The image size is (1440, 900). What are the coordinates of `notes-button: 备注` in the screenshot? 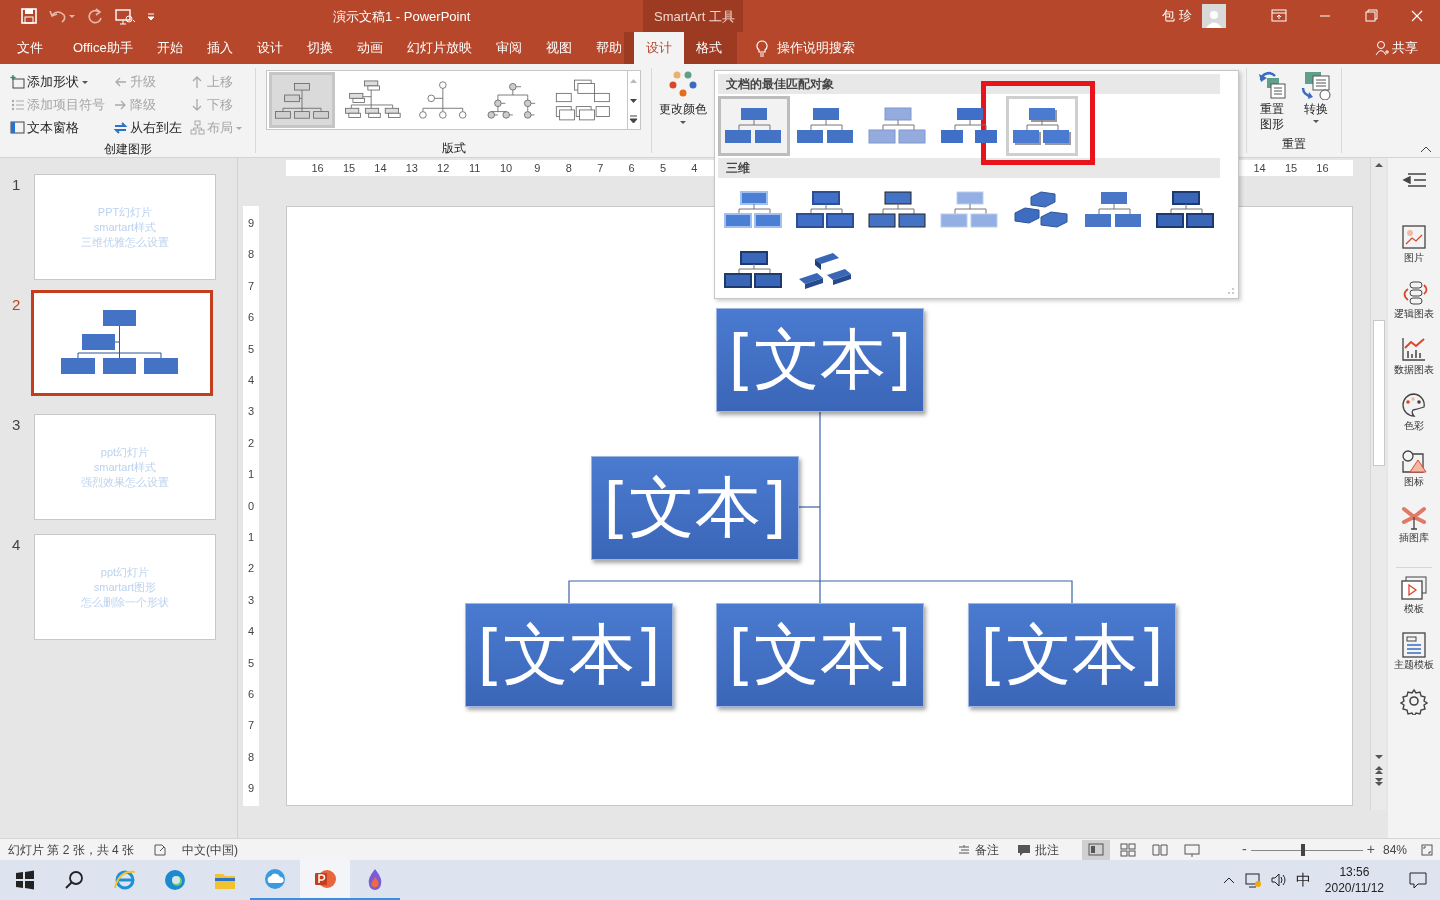 It's located at (978, 849).